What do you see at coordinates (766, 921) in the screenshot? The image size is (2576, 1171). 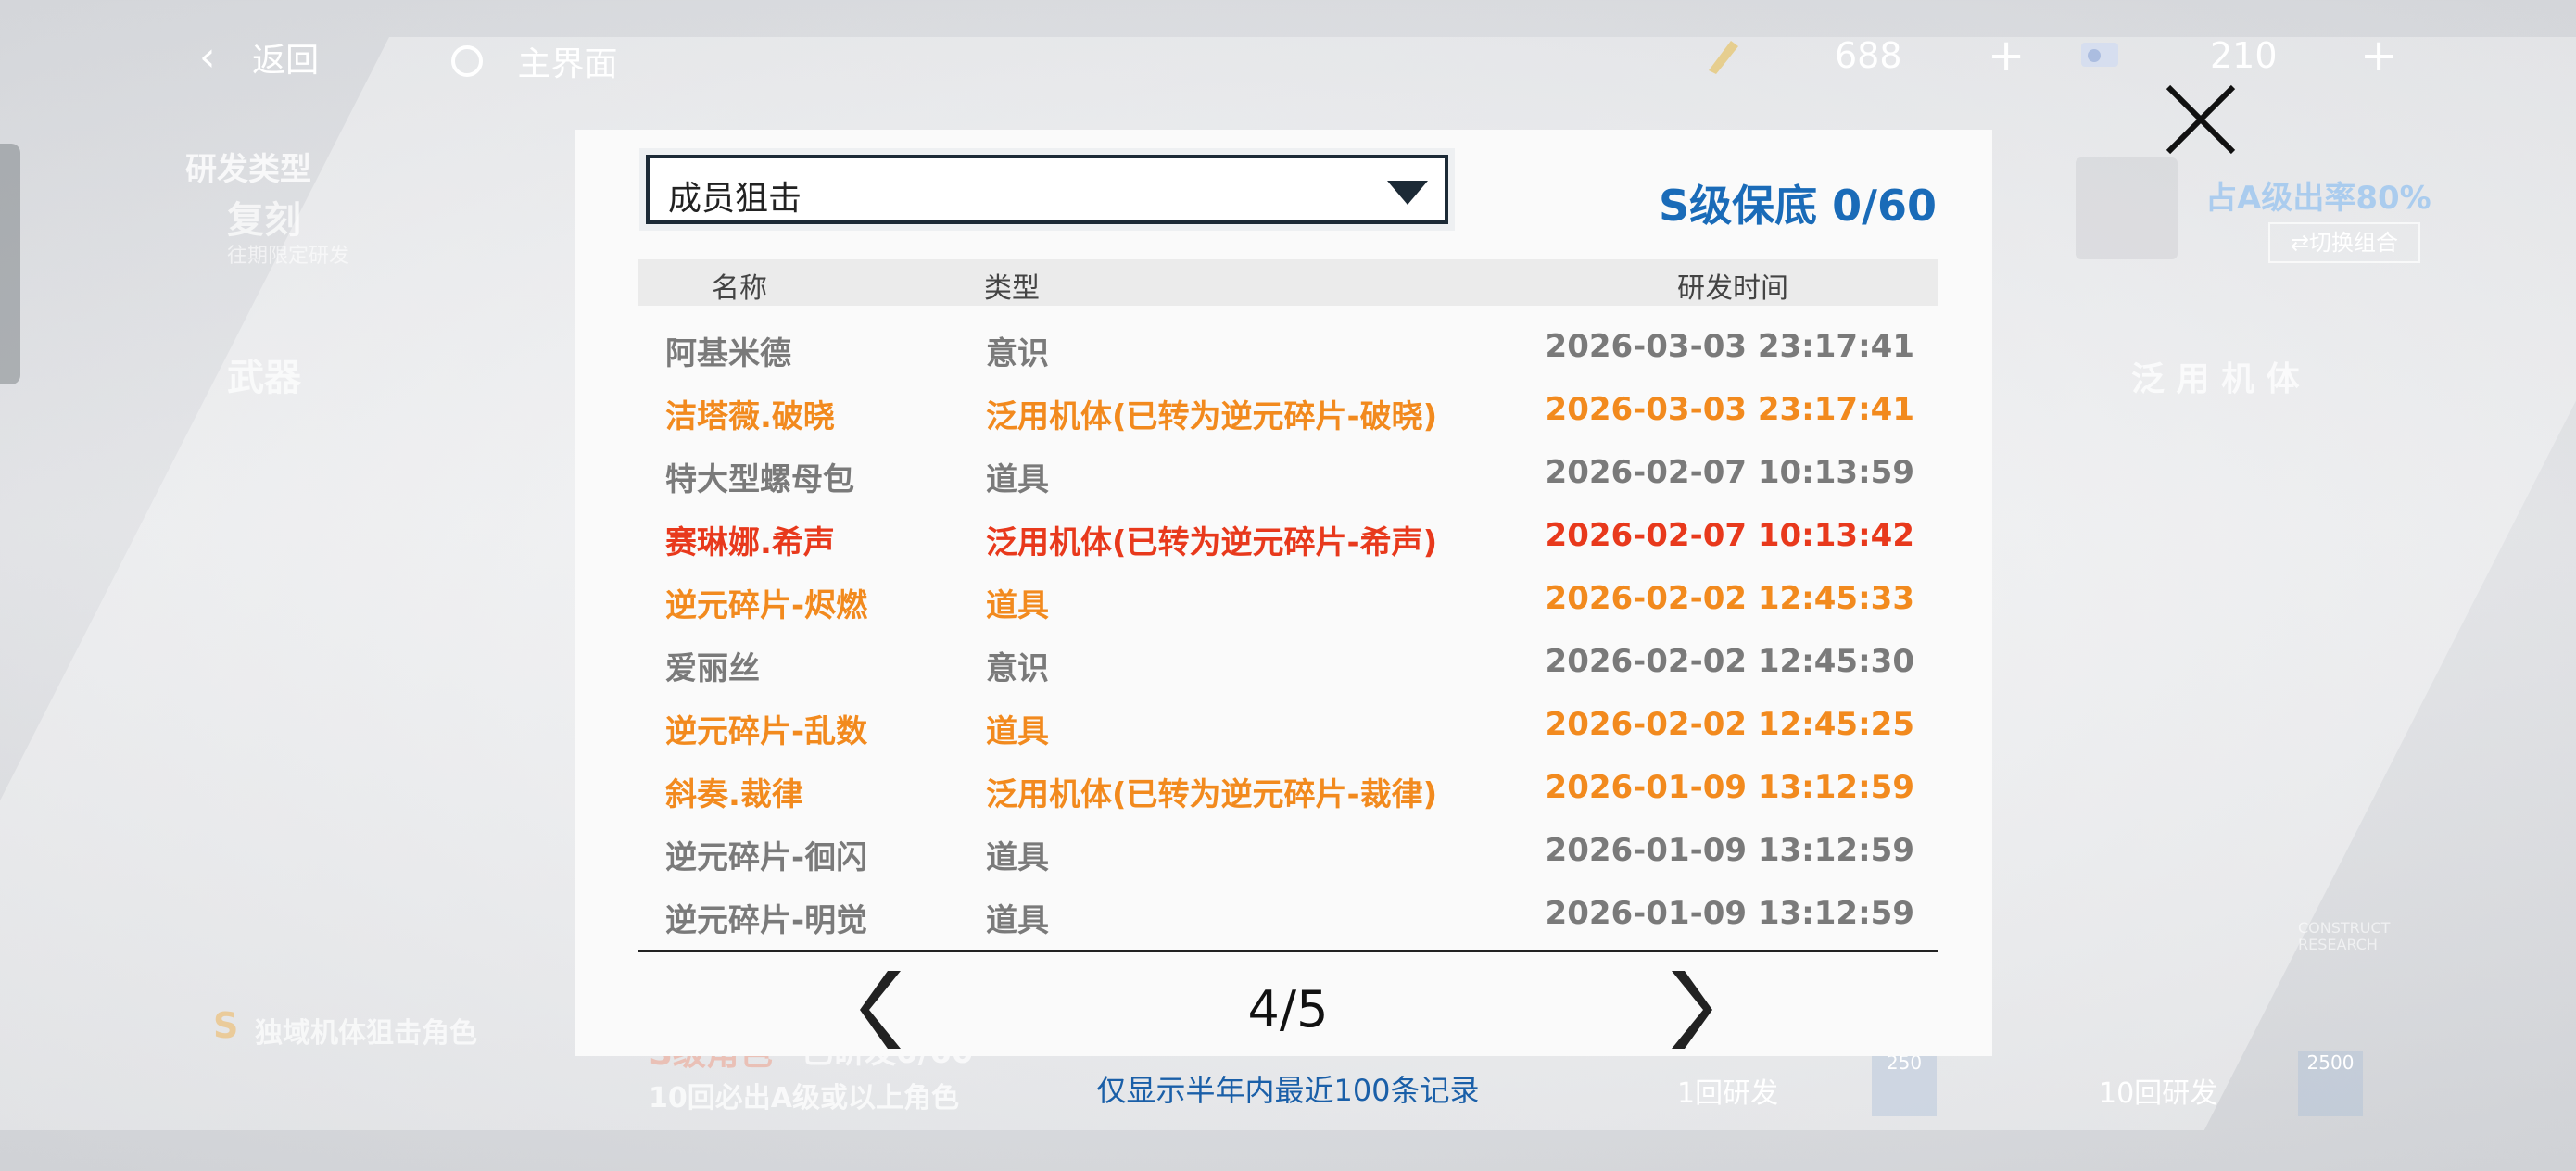 I see `row-name: 逆元碎片-明觉` at bounding box center [766, 921].